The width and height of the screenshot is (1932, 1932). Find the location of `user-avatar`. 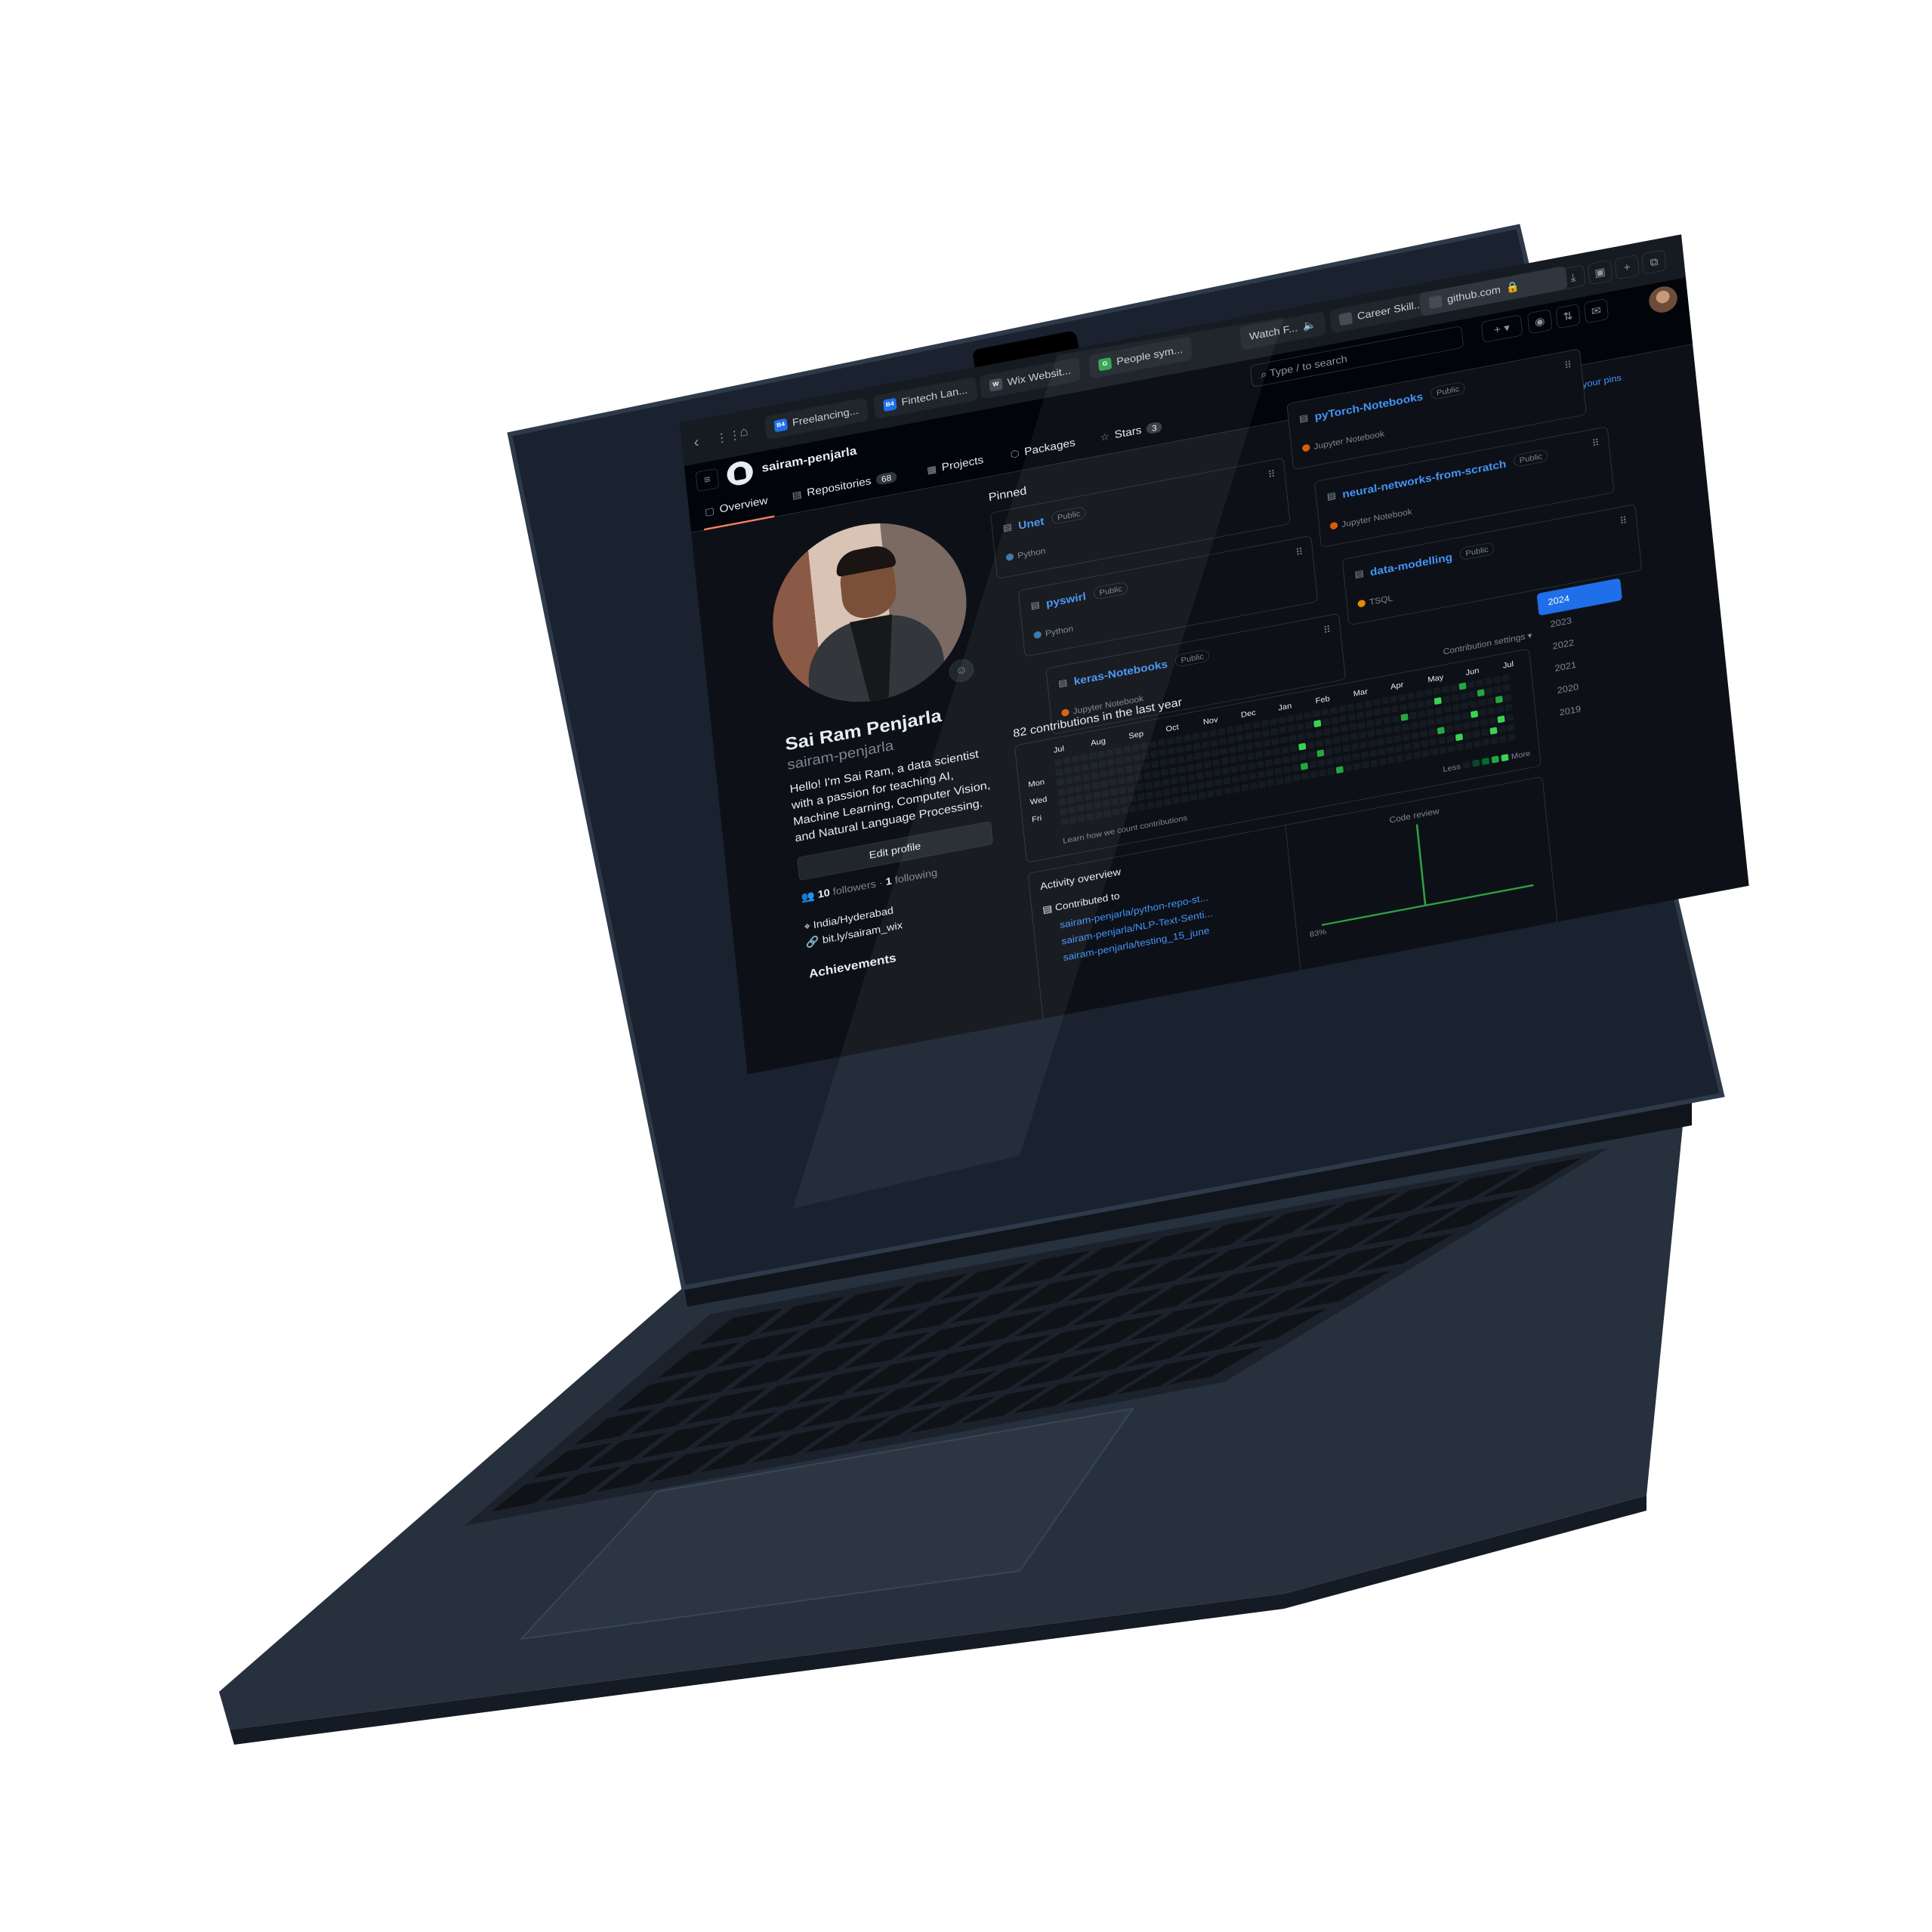

user-avatar is located at coordinates (1663, 300).